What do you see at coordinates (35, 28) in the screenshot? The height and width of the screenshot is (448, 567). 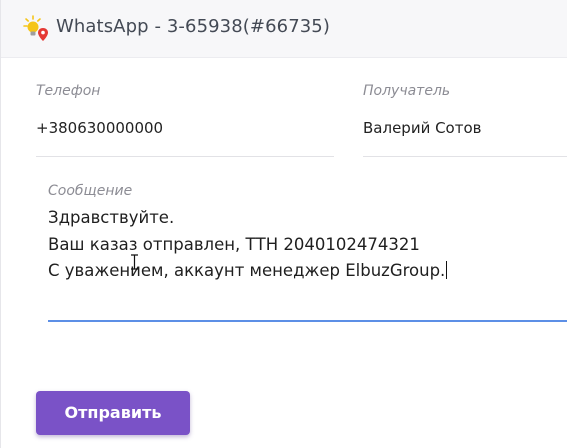 I see `lightbulb-location-icon` at bounding box center [35, 28].